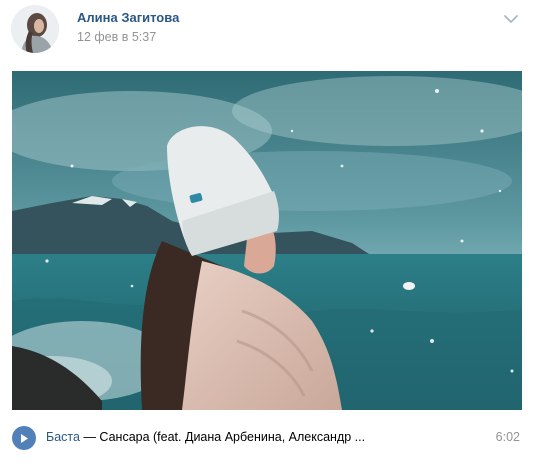 Image resolution: width=533 pixels, height=470 pixels. I want to click on avatar-image, so click(35, 29).